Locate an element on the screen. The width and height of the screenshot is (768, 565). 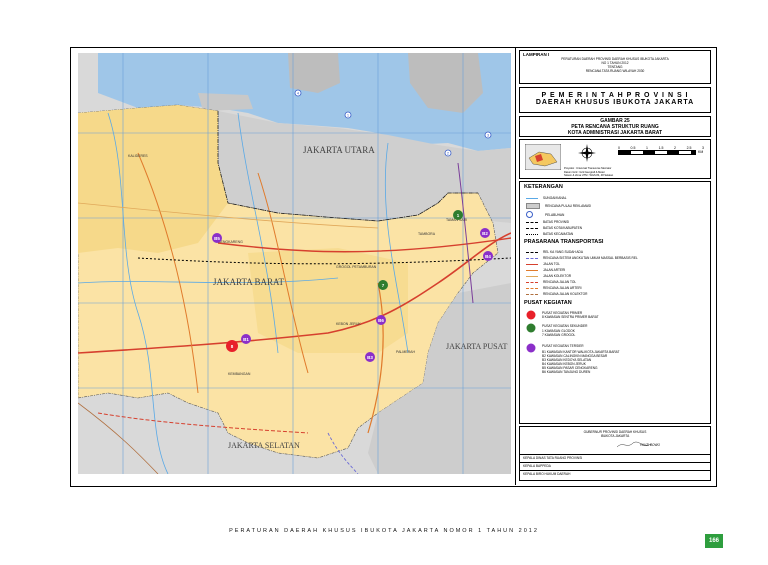
scale-unit: KM is located at coordinates (701, 152).